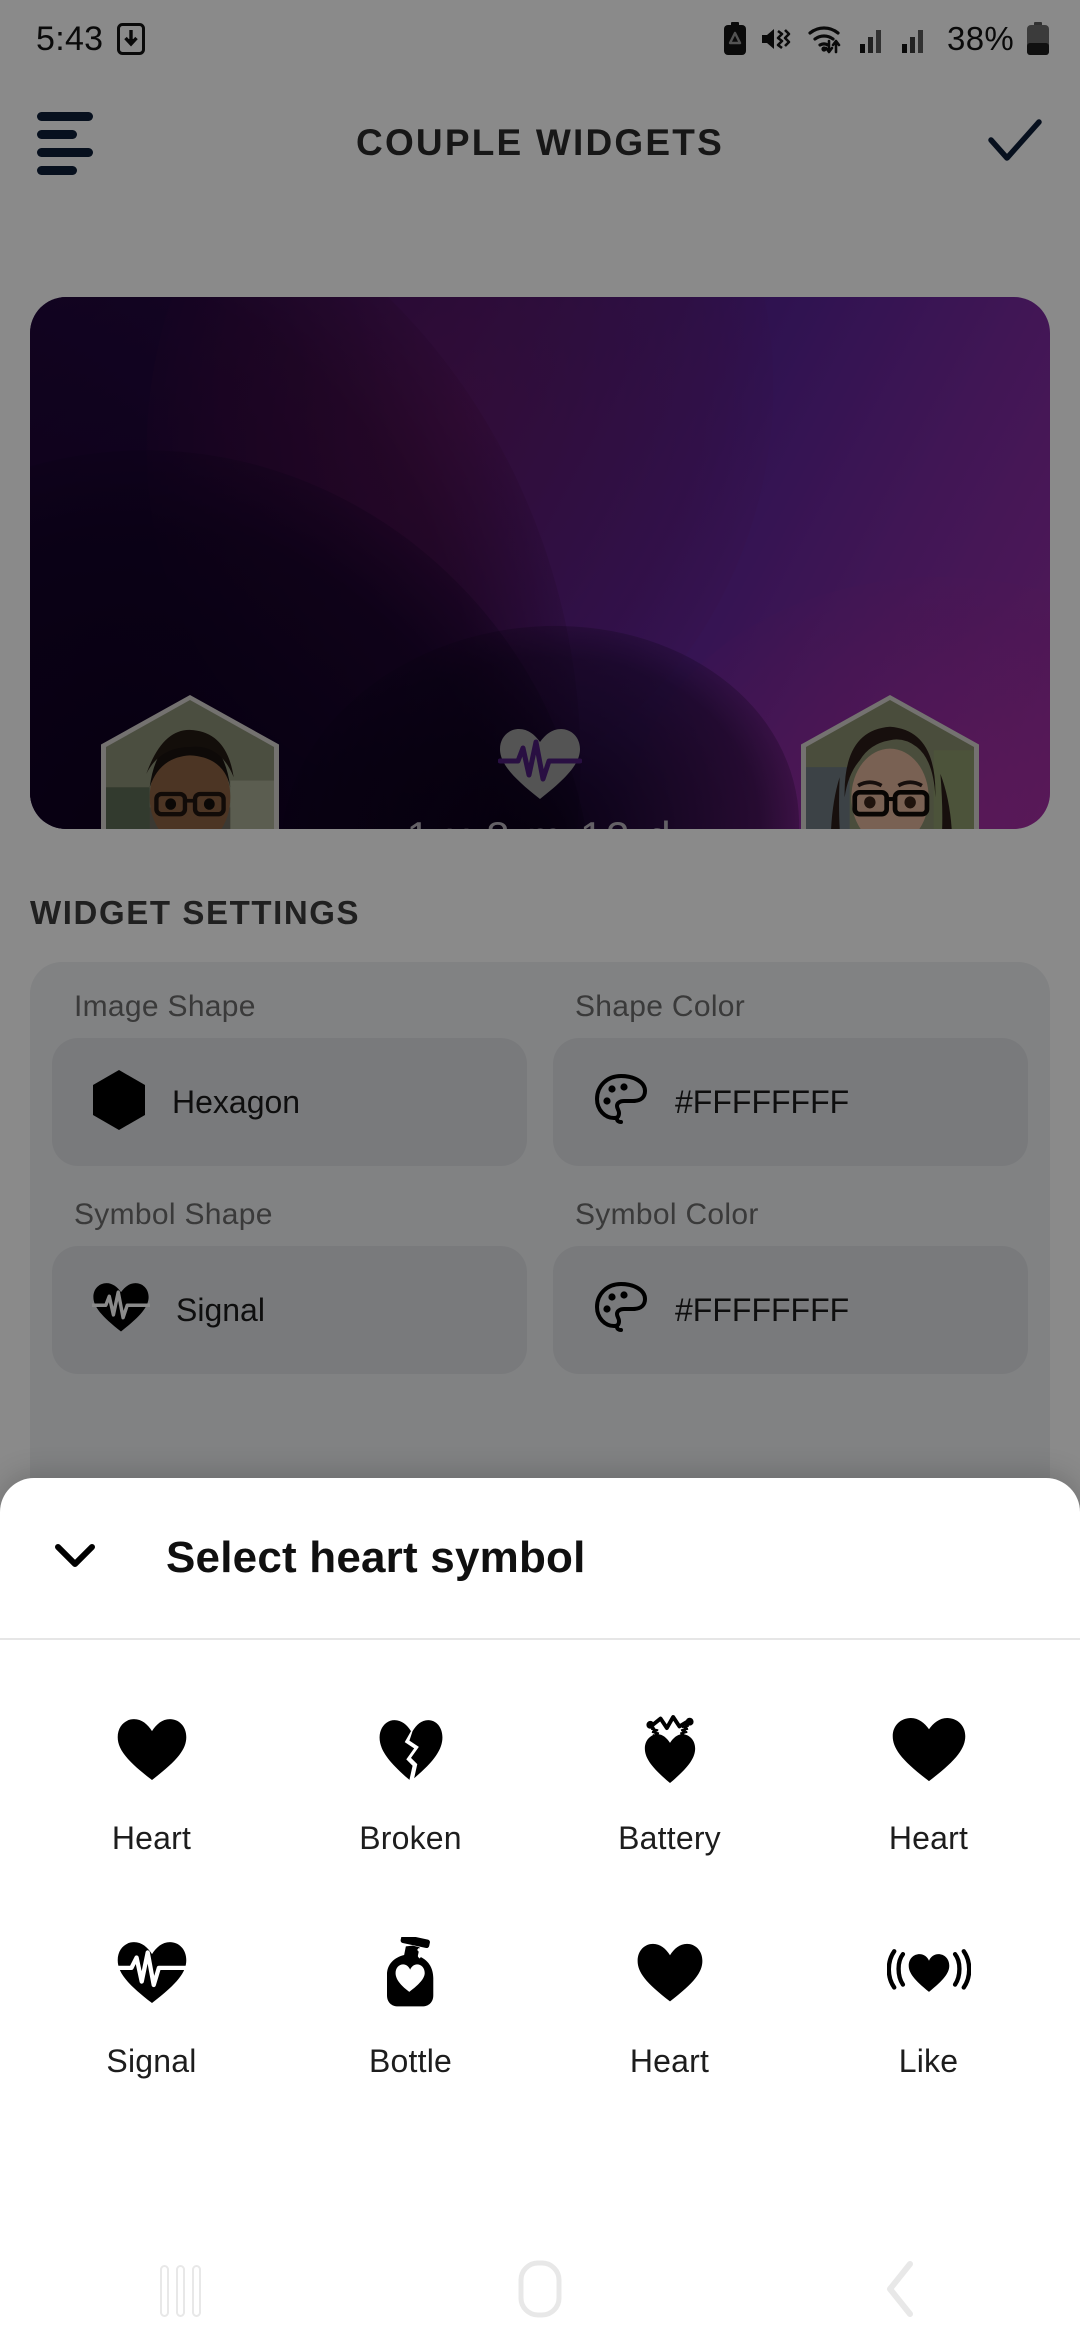 The width and height of the screenshot is (1080, 2340). I want to click on settings-section-title: WIDGET SETTINGS, so click(195, 912).